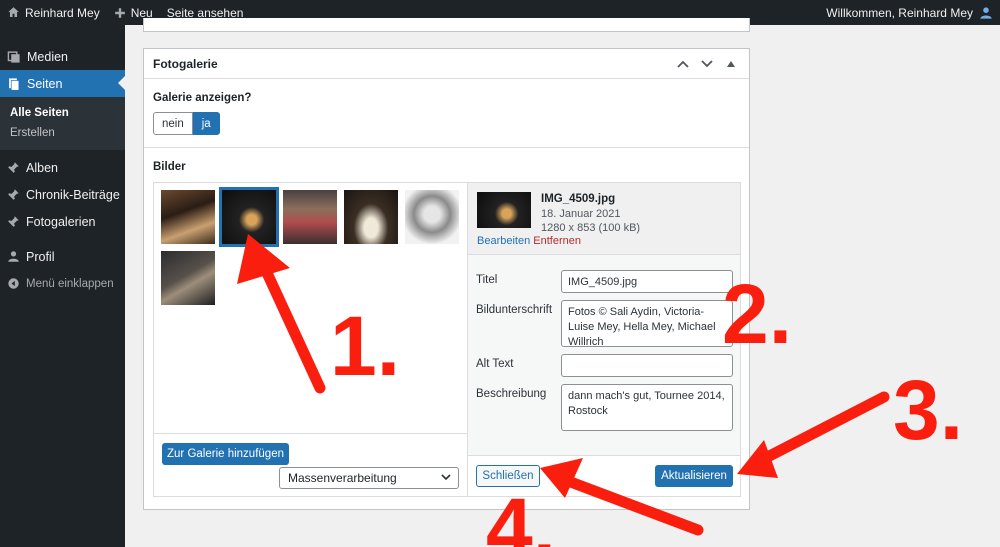  What do you see at coordinates (202, 98) in the screenshot?
I see `show-gallery-label: Galerie anzeigen?` at bounding box center [202, 98].